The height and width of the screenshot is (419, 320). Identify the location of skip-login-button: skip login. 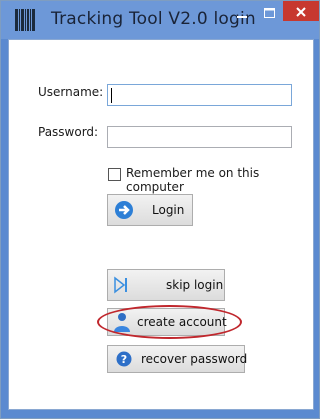
(166, 285).